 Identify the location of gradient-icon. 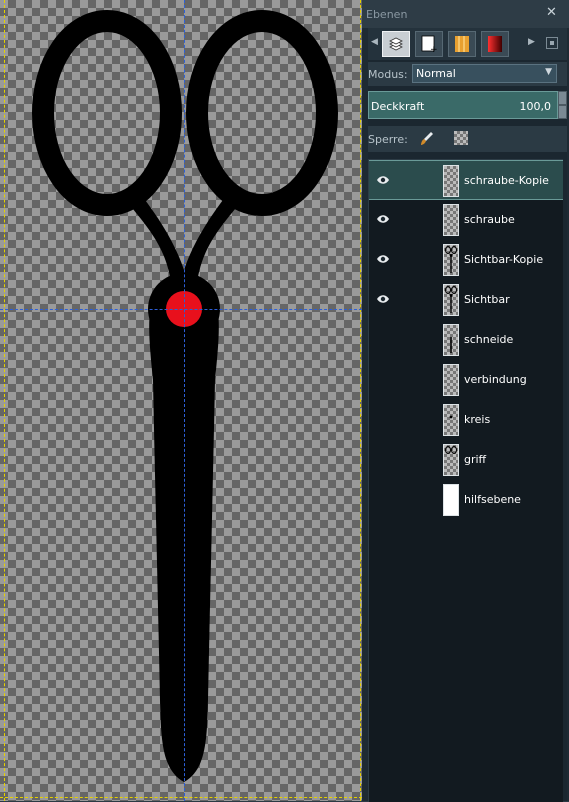
(495, 44).